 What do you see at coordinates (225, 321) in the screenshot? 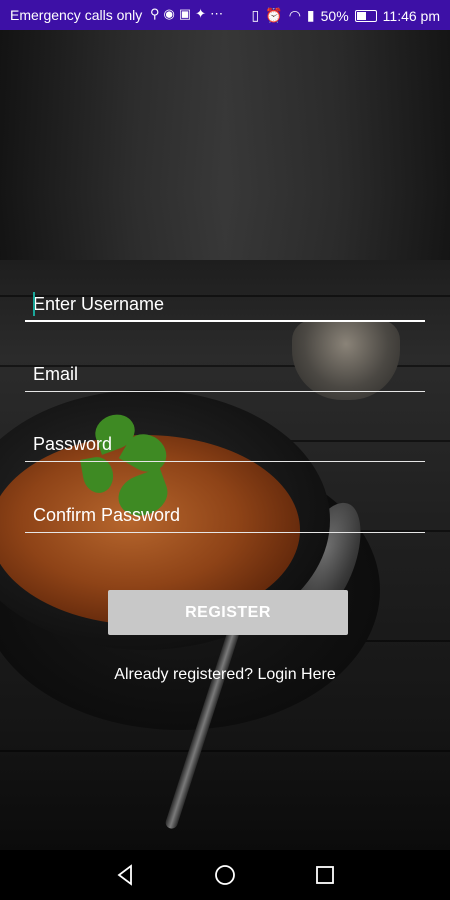
I see `username-underline` at bounding box center [225, 321].